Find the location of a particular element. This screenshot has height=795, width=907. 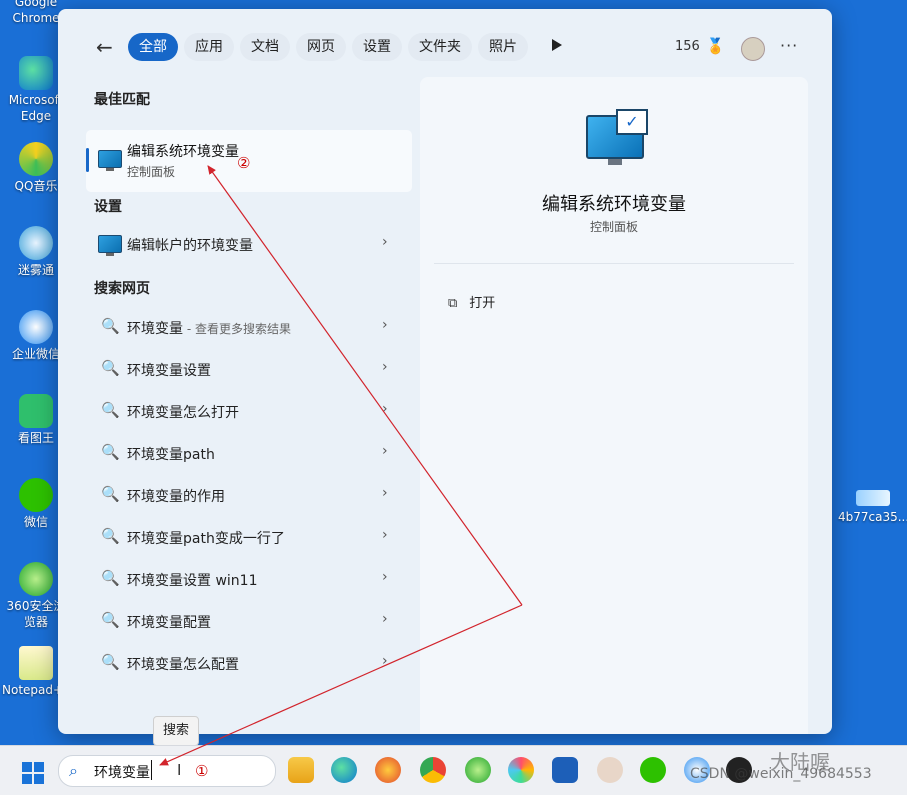

miwutong-icon is located at coordinates (36, 243).